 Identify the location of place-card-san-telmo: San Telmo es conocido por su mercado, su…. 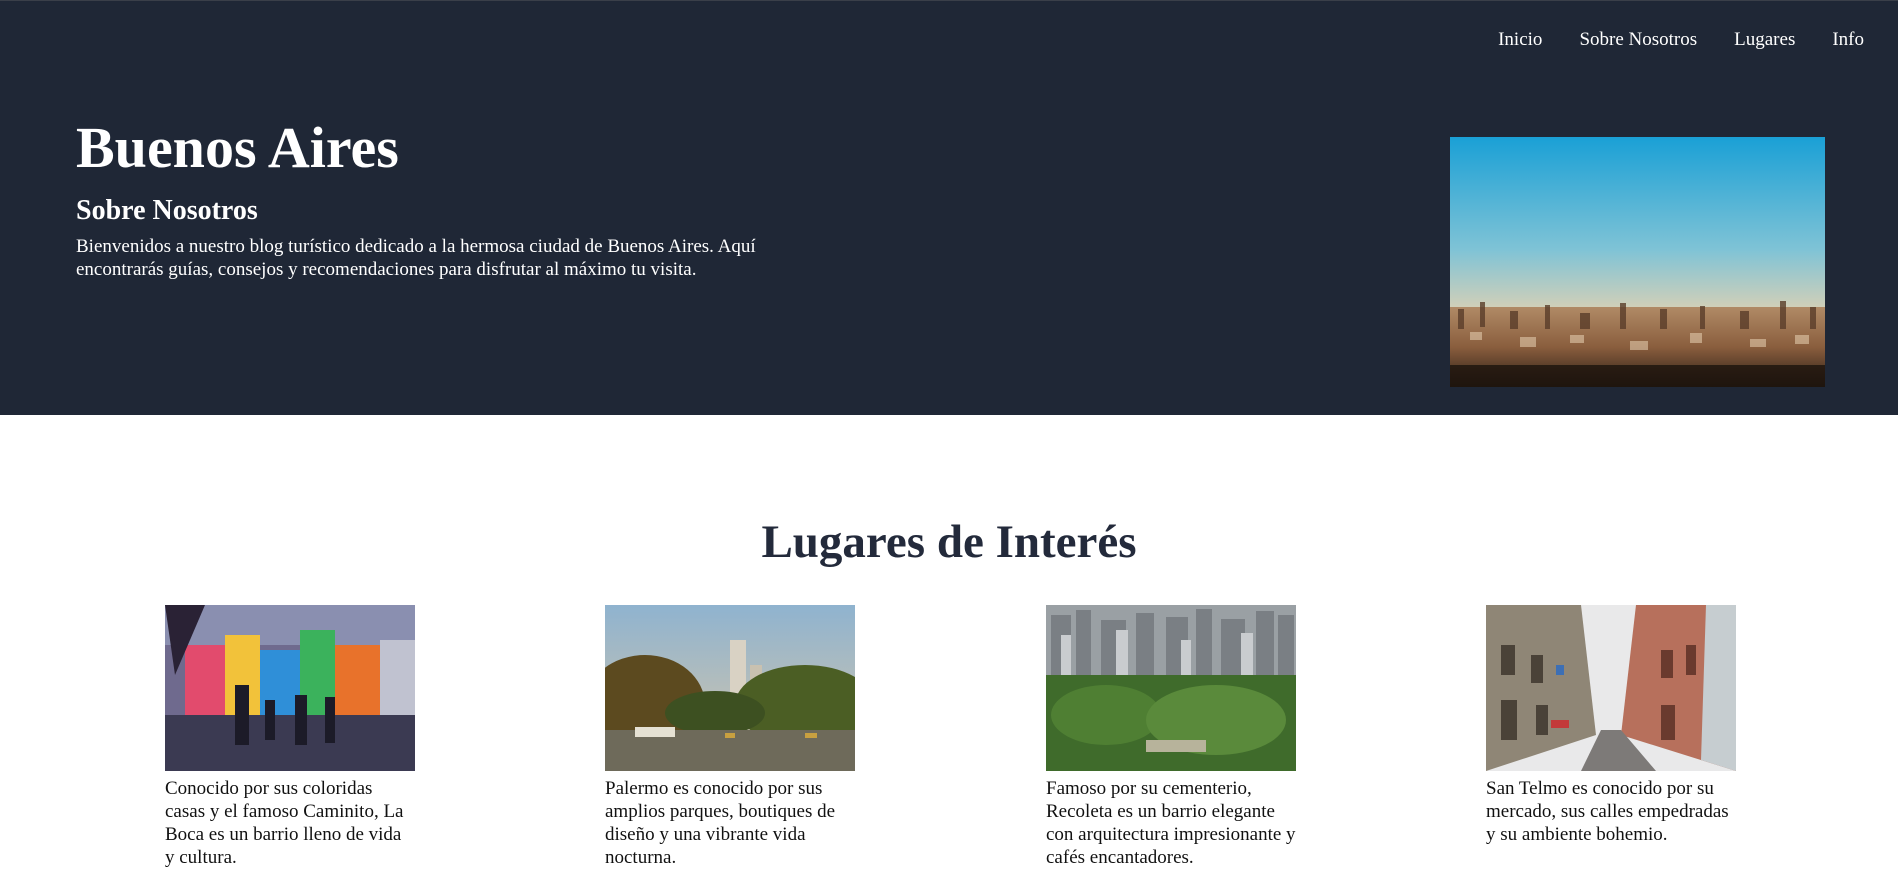
(1611, 725).